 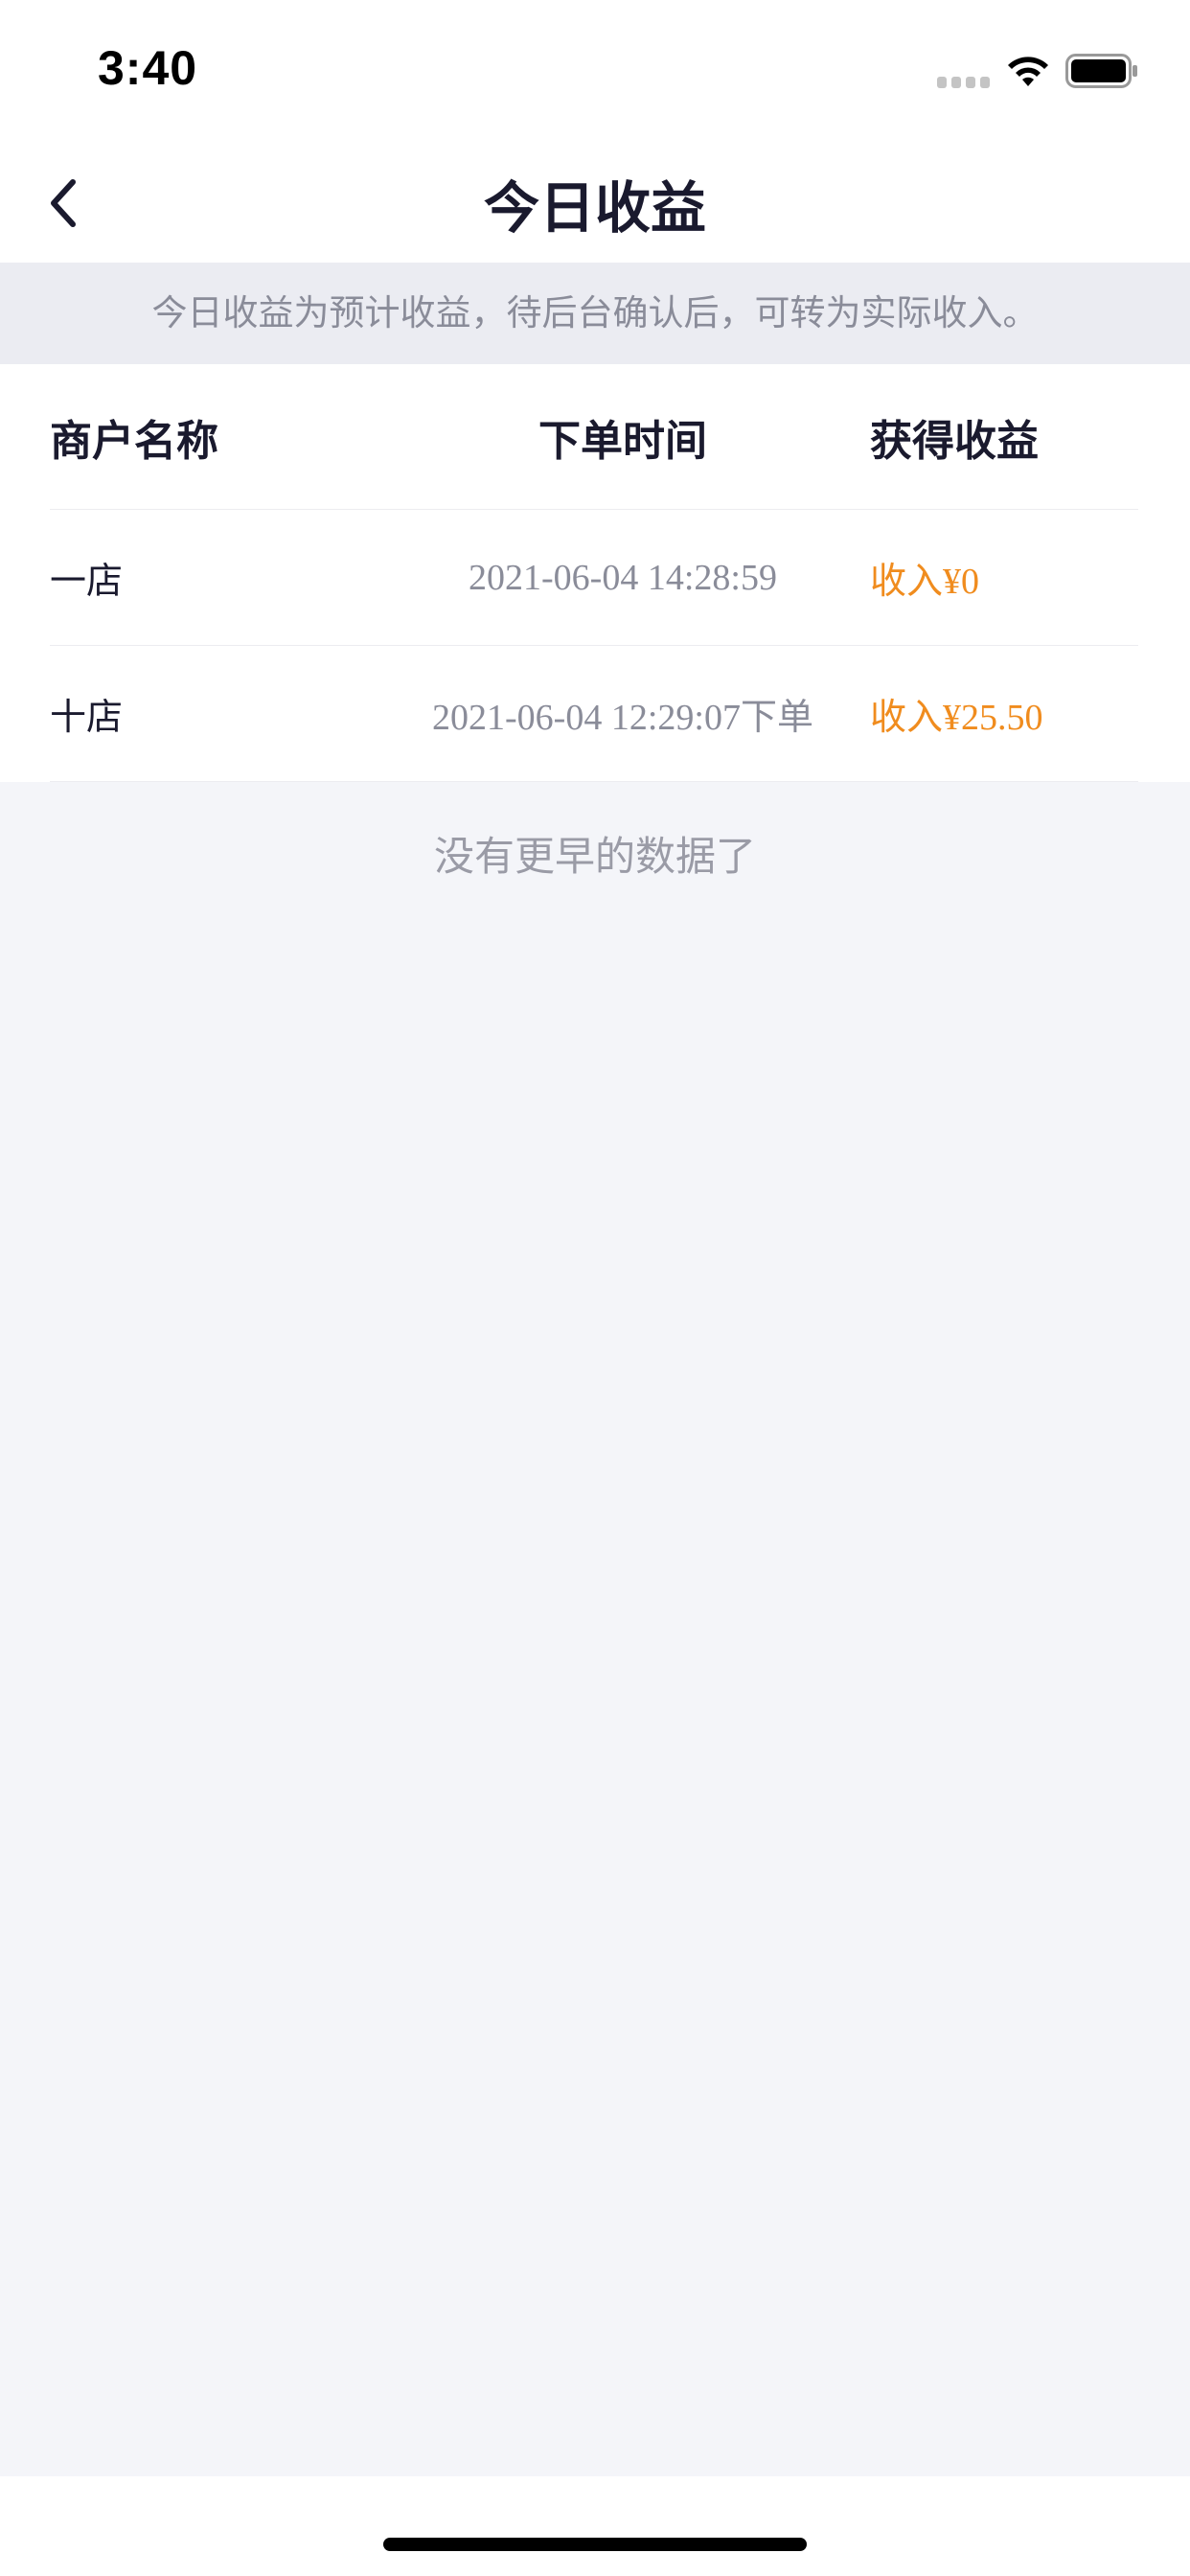 What do you see at coordinates (595, 2544) in the screenshot?
I see `home-indicator` at bounding box center [595, 2544].